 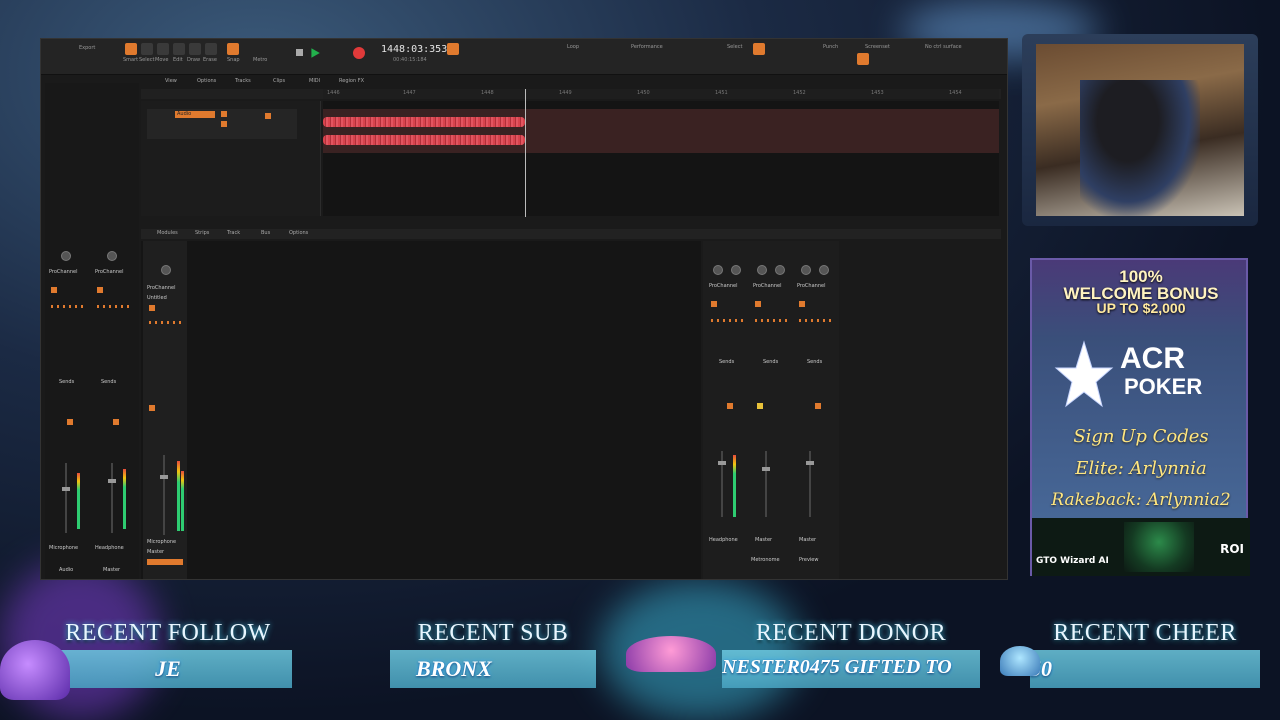 I want to click on move-tool-button, so click(x=163, y=49).